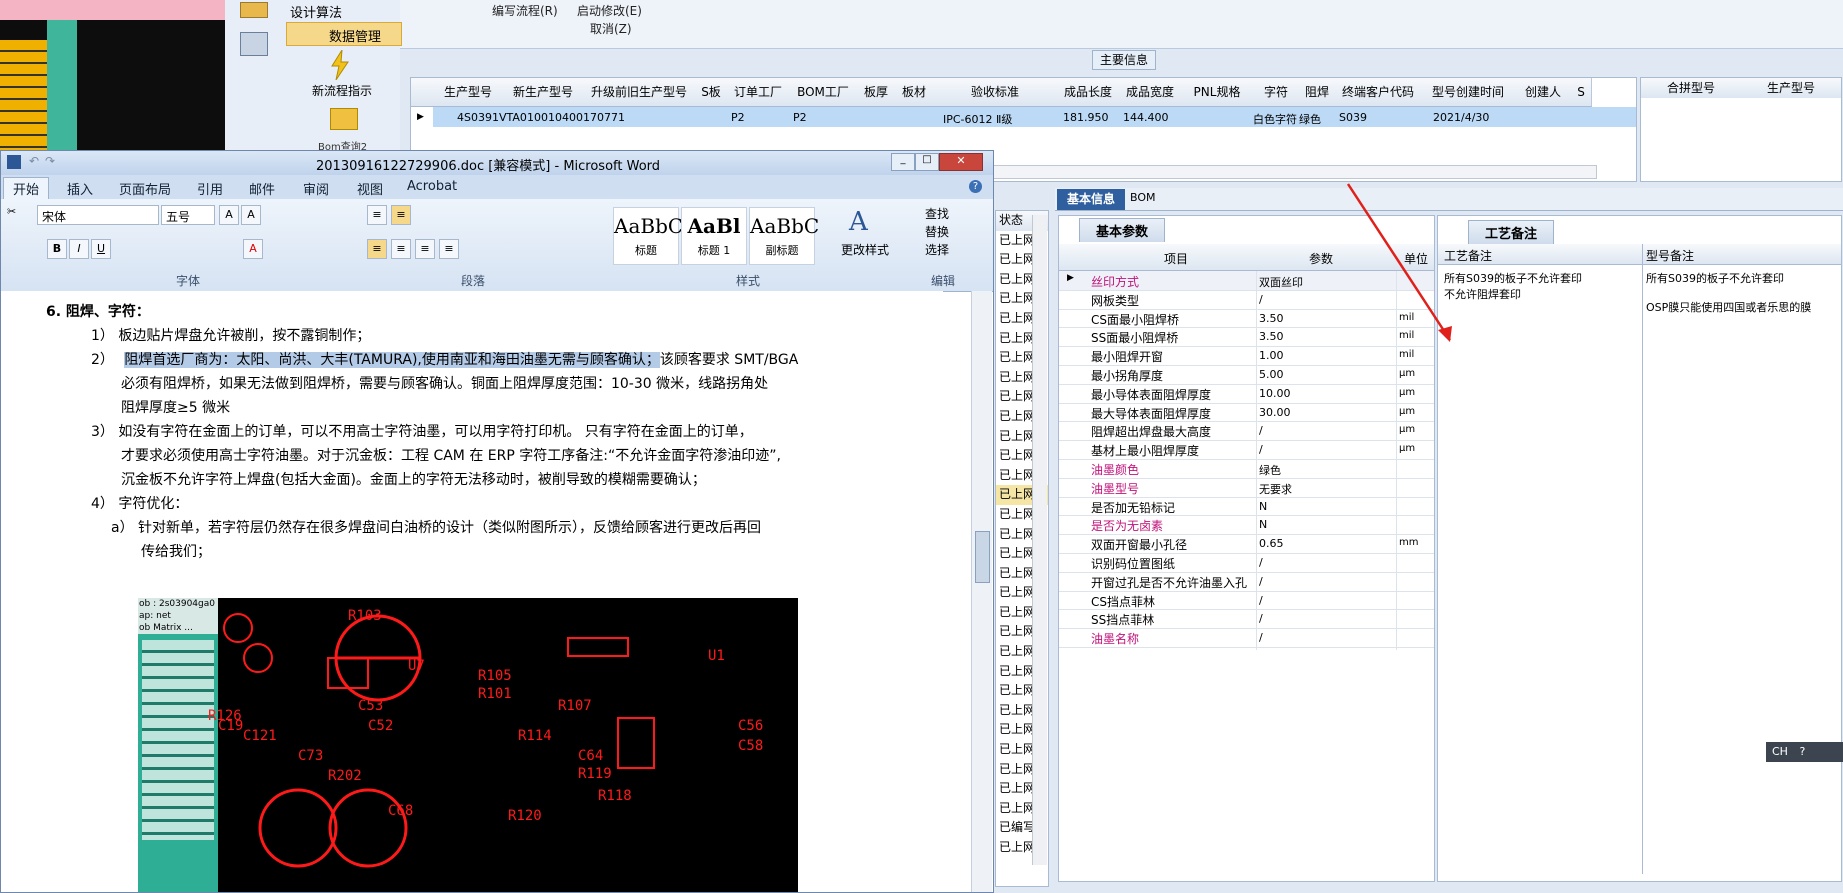 This screenshot has width=1843, height=893. I want to click on param-value: 1.00, so click(1271, 355).